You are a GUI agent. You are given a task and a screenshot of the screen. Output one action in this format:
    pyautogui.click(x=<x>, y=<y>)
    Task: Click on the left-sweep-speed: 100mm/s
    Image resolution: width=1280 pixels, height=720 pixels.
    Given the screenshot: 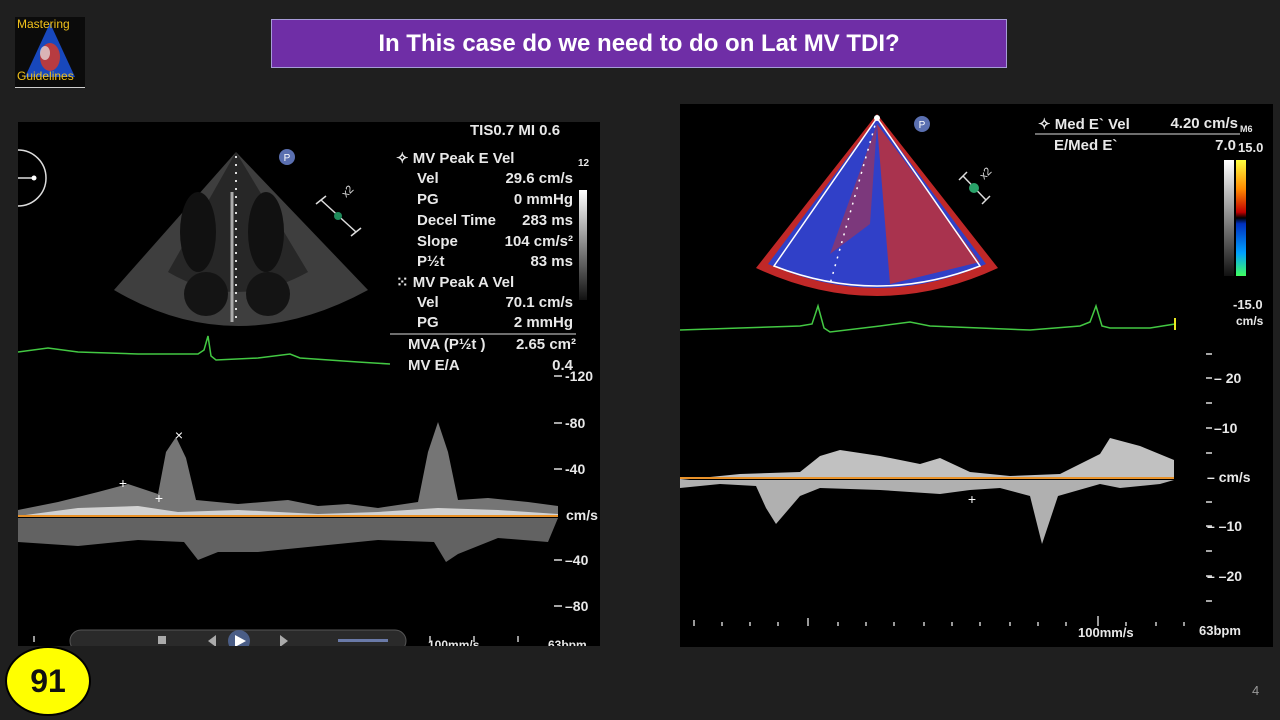 What is the action you would take?
    pyautogui.click(x=454, y=642)
    